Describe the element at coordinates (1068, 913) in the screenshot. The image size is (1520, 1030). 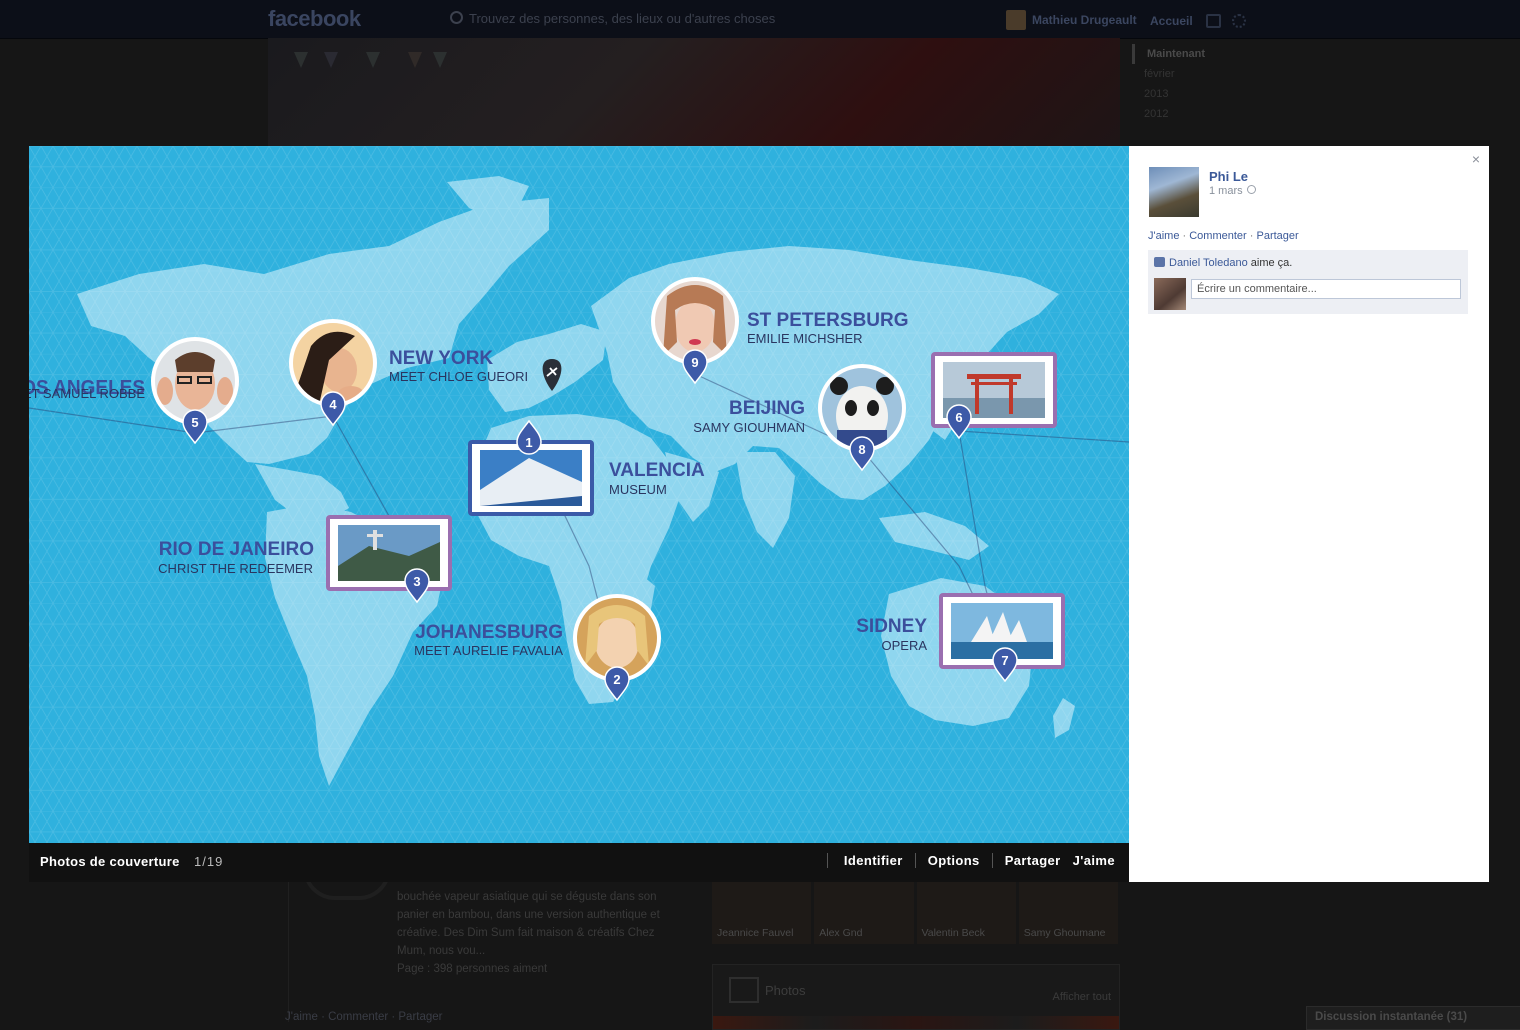
I see `friend-tile: Samy Ghoumane` at that location.